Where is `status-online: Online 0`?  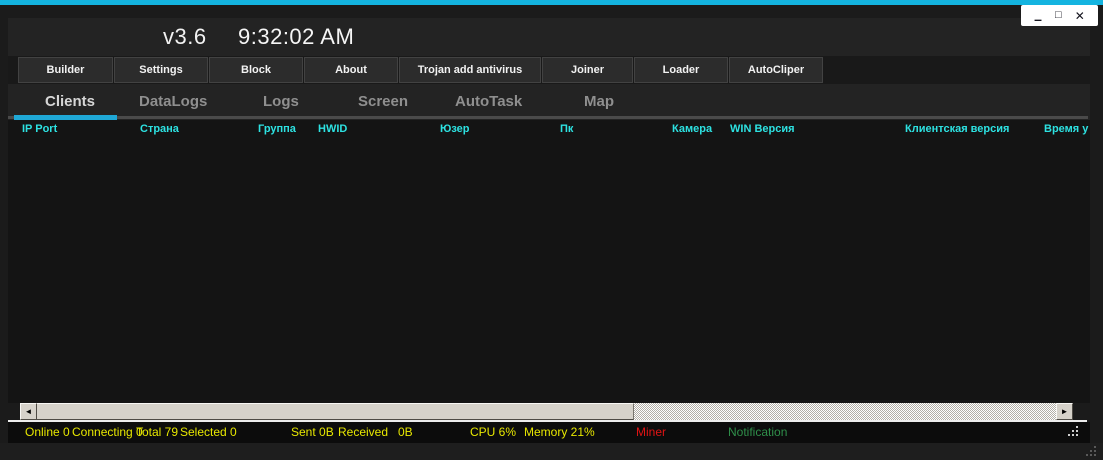 status-online: Online 0 is located at coordinates (47, 432).